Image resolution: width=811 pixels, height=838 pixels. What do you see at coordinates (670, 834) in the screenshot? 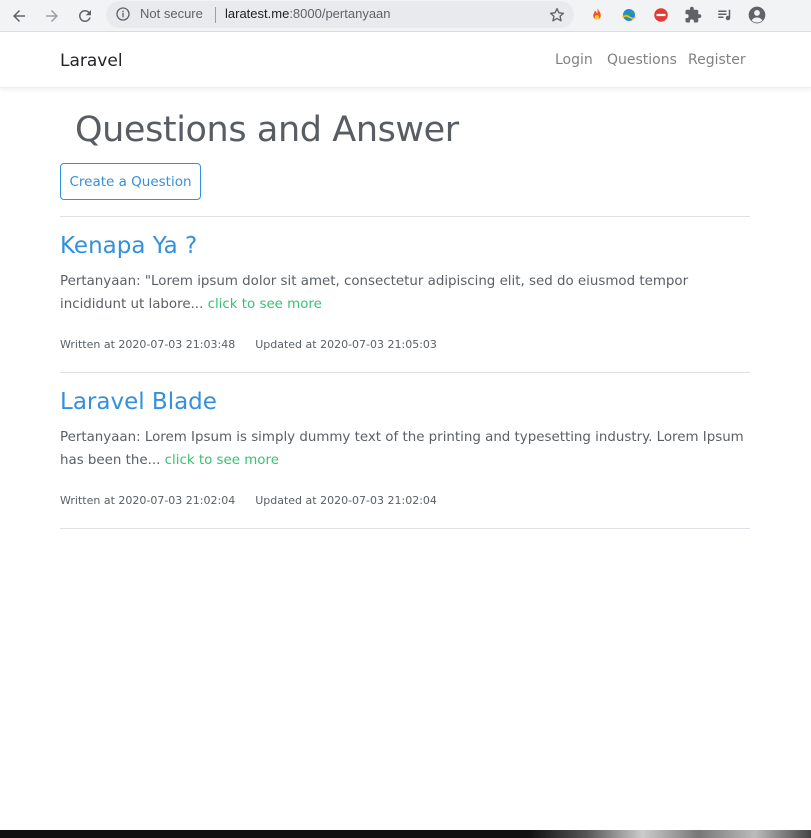
I see `background-image-strip` at bounding box center [670, 834].